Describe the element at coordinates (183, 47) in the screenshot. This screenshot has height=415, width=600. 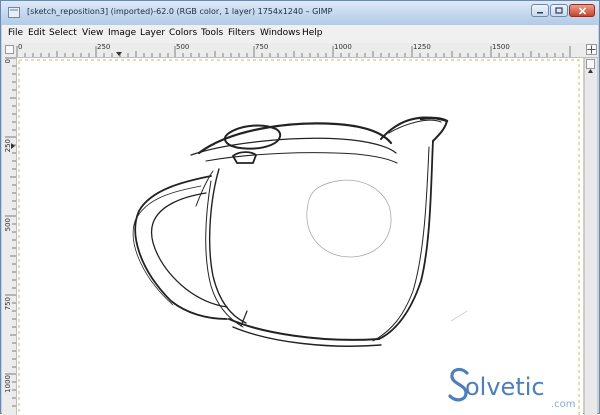
I see `ruler-label-500: 500` at that location.